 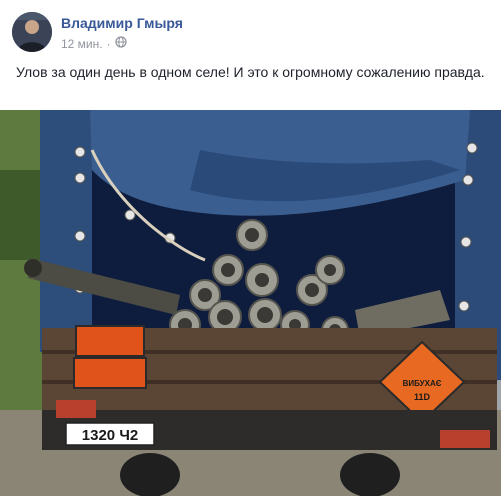 I want to click on hazard-sign-code: 11D, so click(x=422, y=397).